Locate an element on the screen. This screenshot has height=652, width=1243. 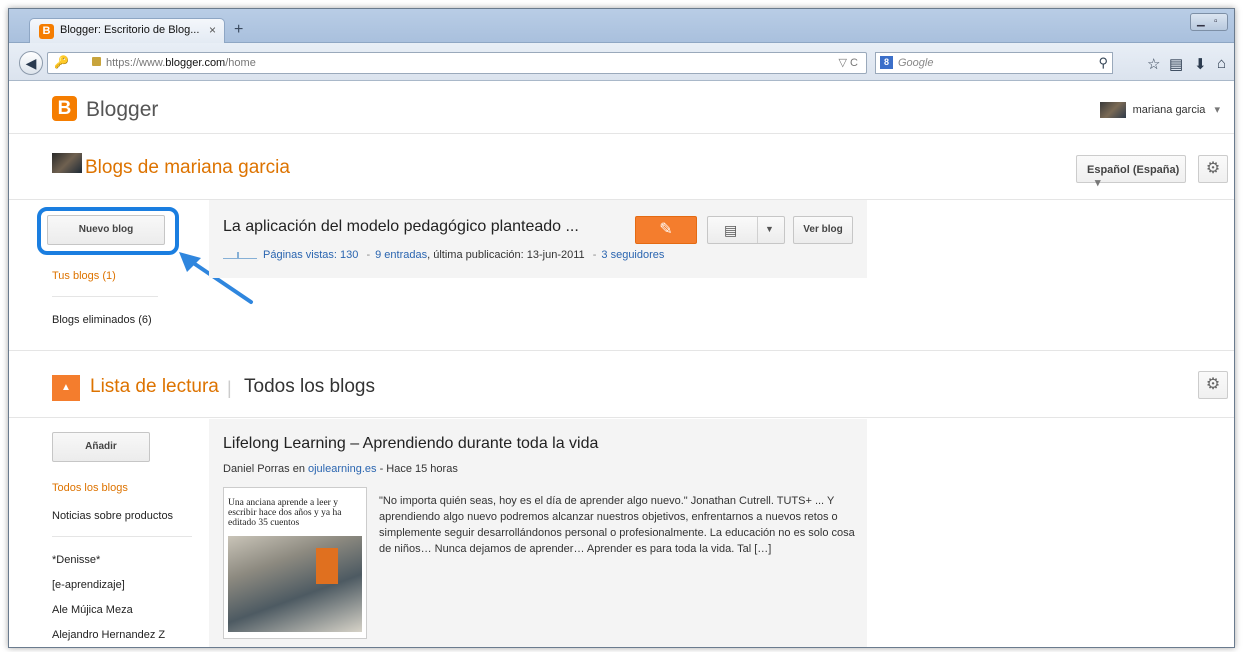
minimize-icon: ▁ is located at coordinates (1201, 21).